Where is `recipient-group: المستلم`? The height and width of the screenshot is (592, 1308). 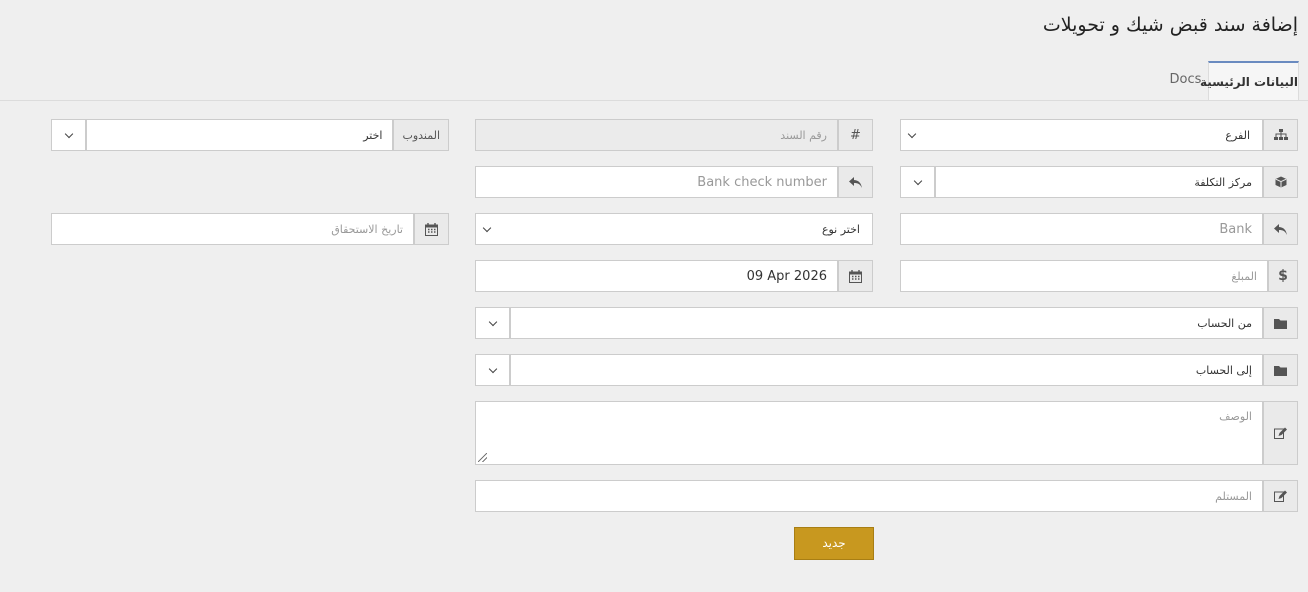 recipient-group: المستلم is located at coordinates (886, 496).